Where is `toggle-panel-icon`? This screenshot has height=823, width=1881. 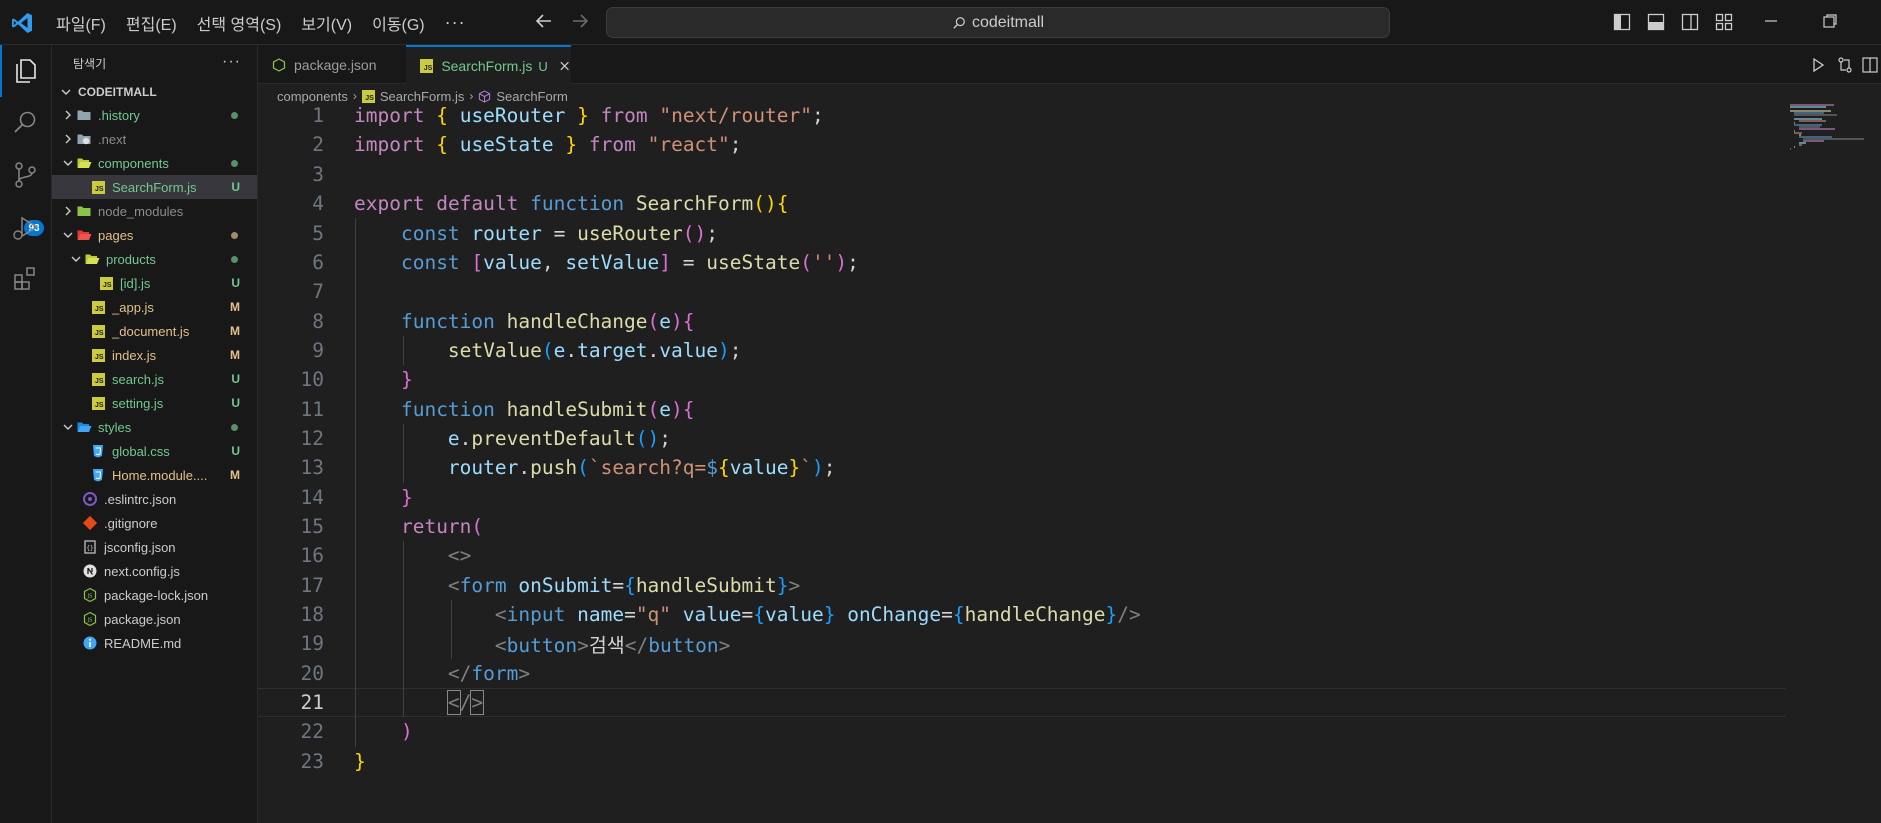
toggle-panel-icon is located at coordinates (1656, 22).